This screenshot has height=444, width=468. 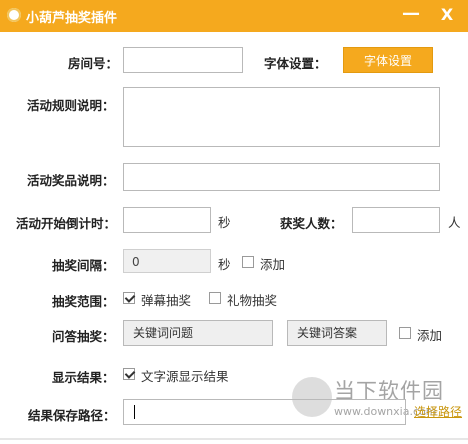 What do you see at coordinates (167, 261) in the screenshot?
I see `interval-input: 0` at bounding box center [167, 261].